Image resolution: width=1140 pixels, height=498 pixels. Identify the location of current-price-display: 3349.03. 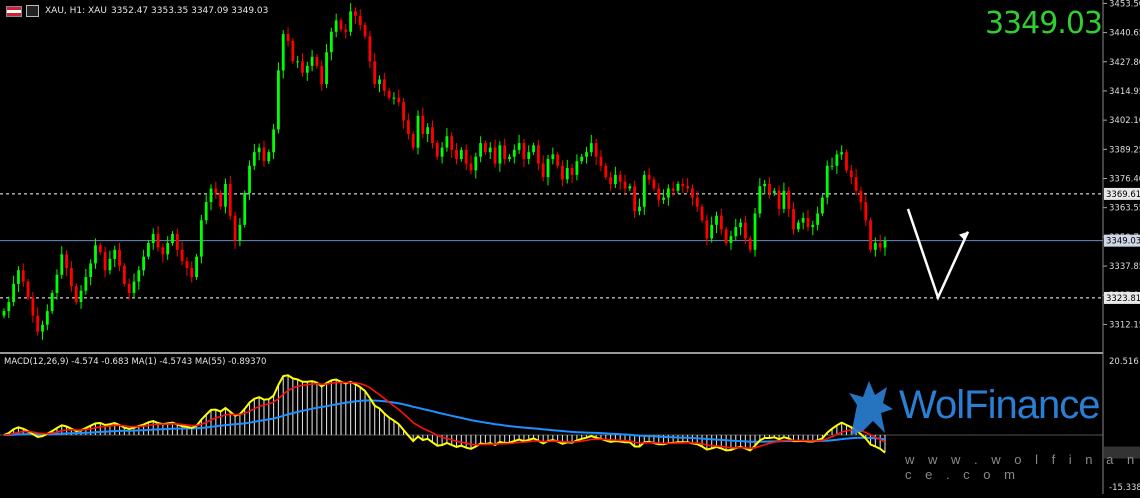
(1043, 23).